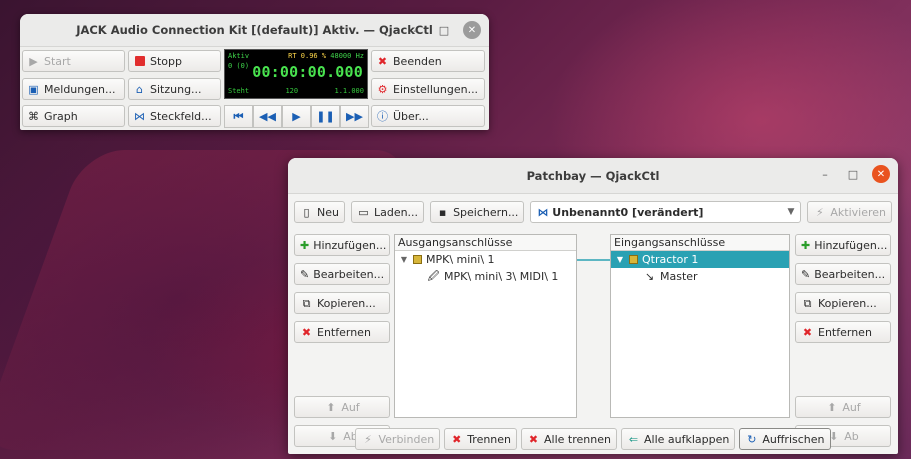  Describe the element at coordinates (700, 276) in the screenshot. I see `list-item: ↘ Master` at that location.